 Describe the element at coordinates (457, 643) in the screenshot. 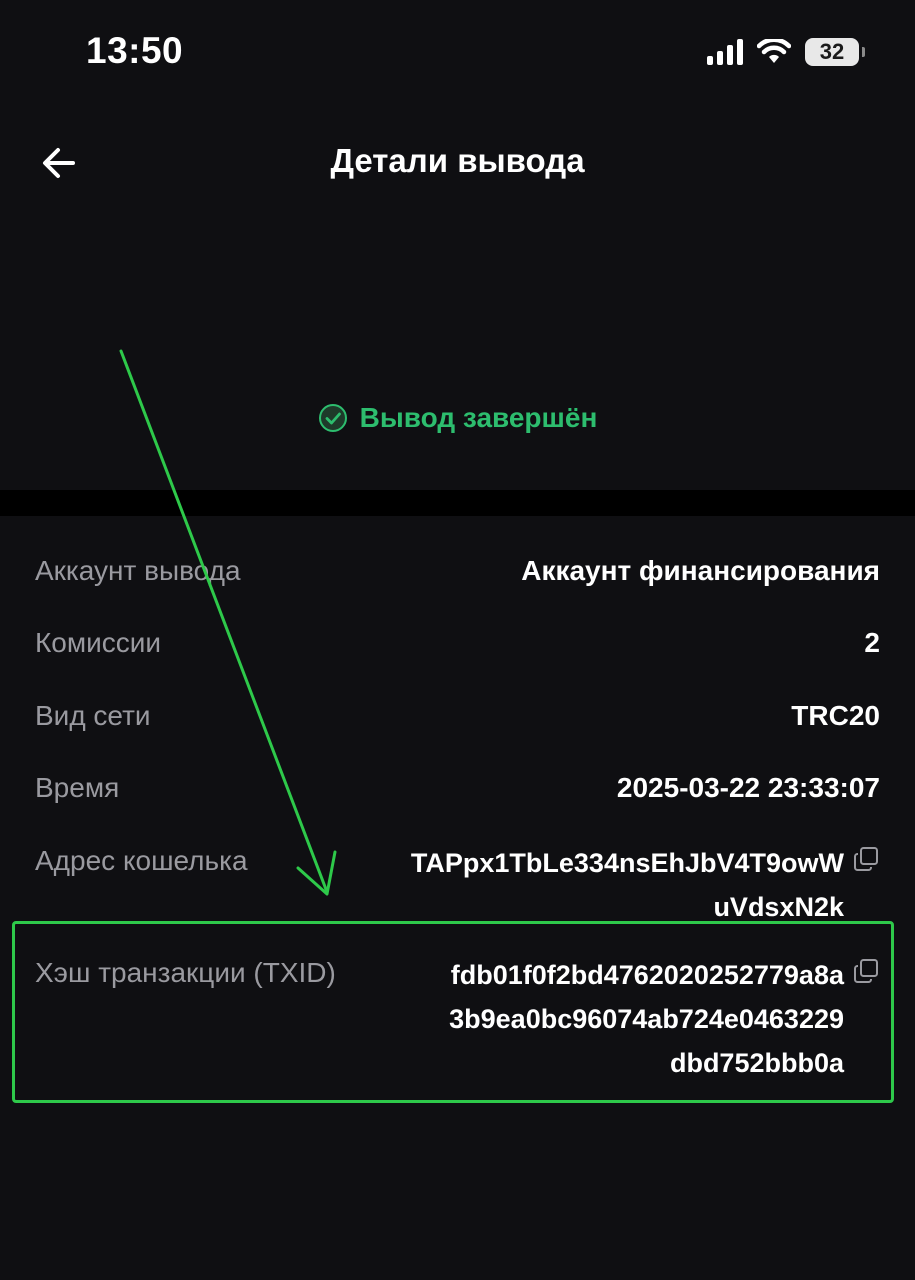

I see `detail-row-fees: Комиссии 2` at that location.